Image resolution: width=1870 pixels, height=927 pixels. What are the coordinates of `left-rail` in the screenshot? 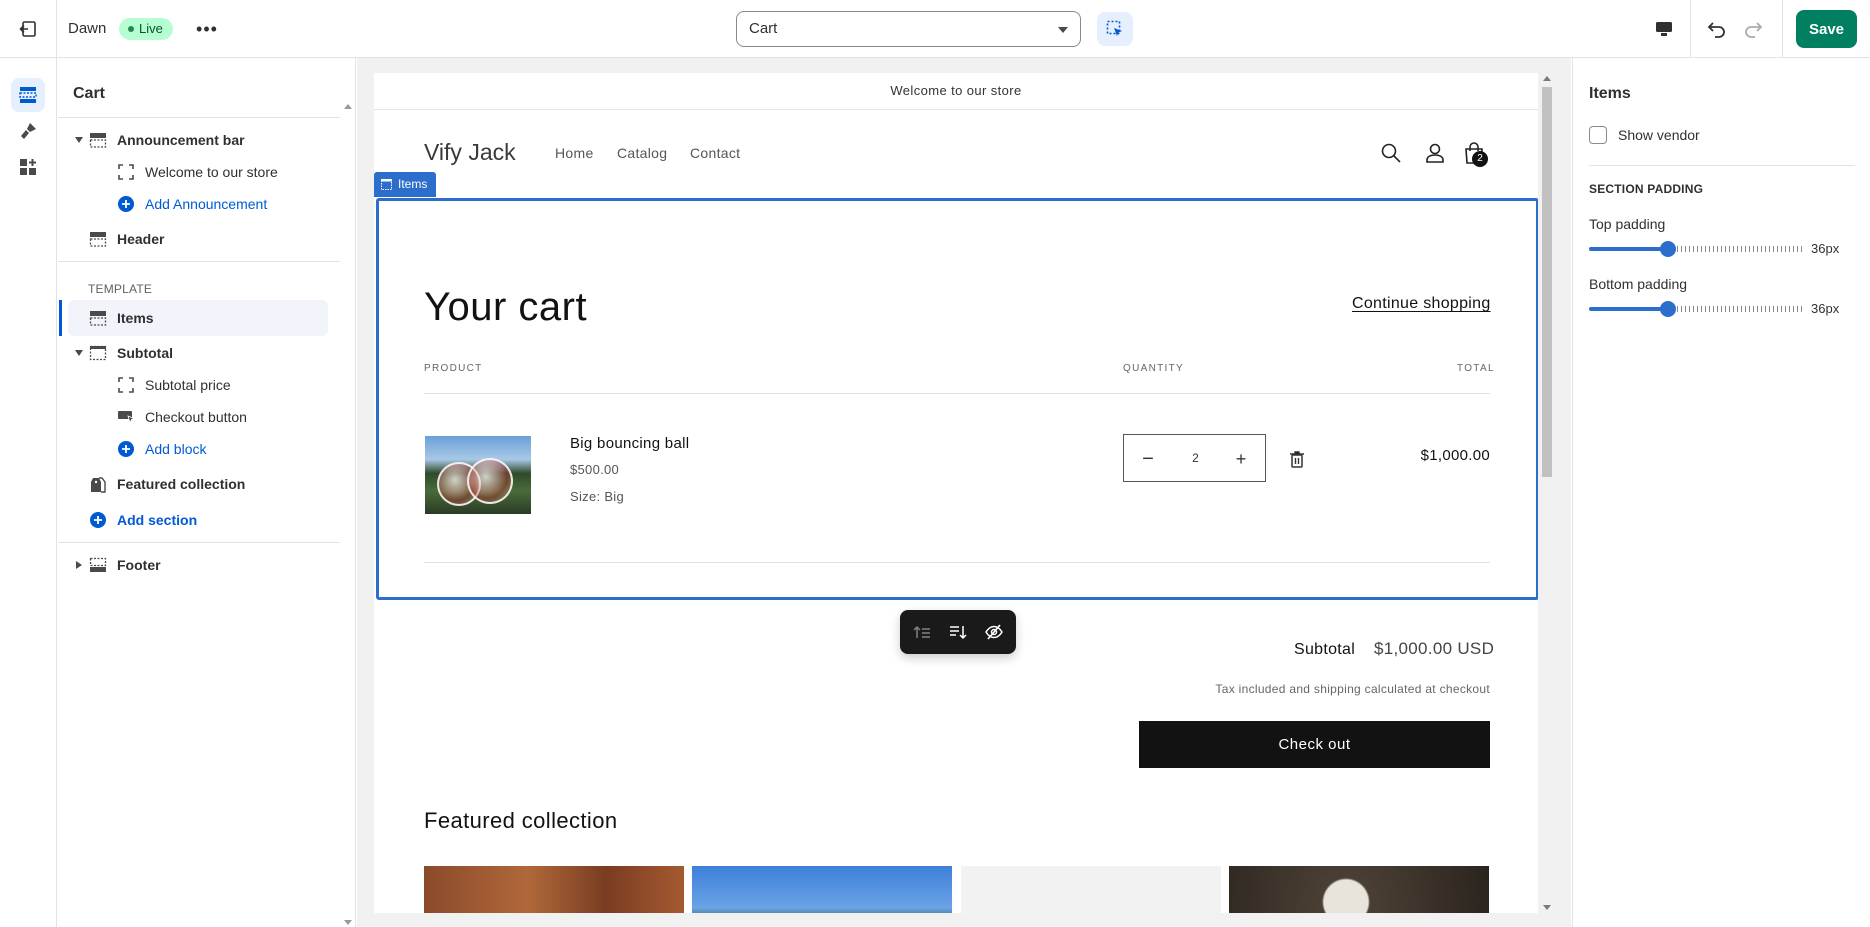 It's located at (28, 492).